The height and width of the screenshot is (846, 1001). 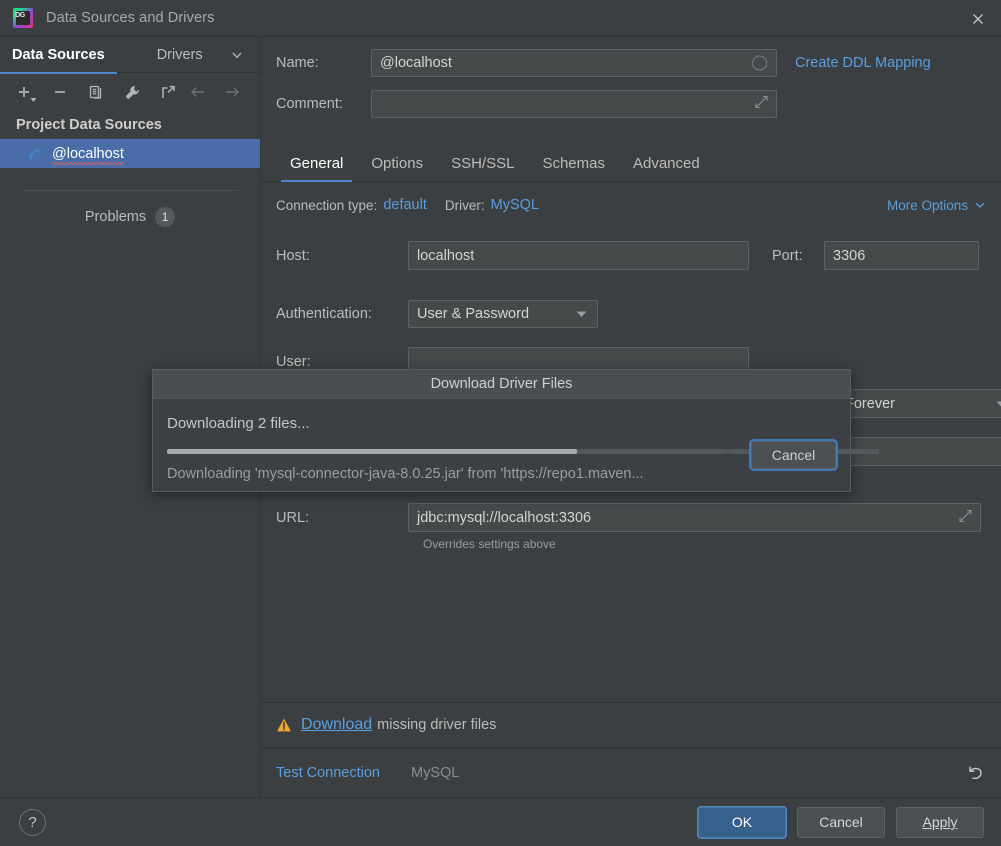 I want to click on tab-advanced: Advanced, so click(x=666, y=168).